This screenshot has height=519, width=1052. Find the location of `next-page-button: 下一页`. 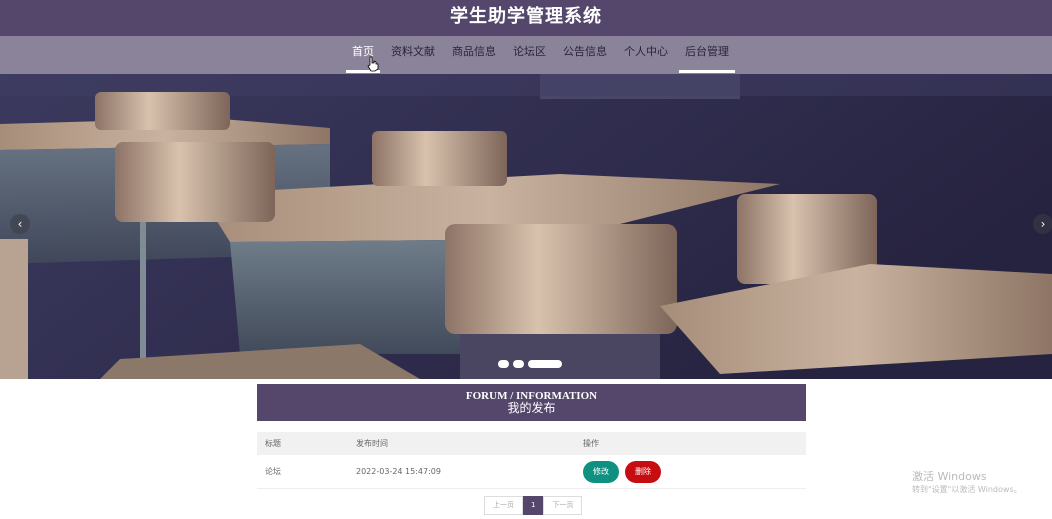

next-page-button: 下一页 is located at coordinates (563, 505).